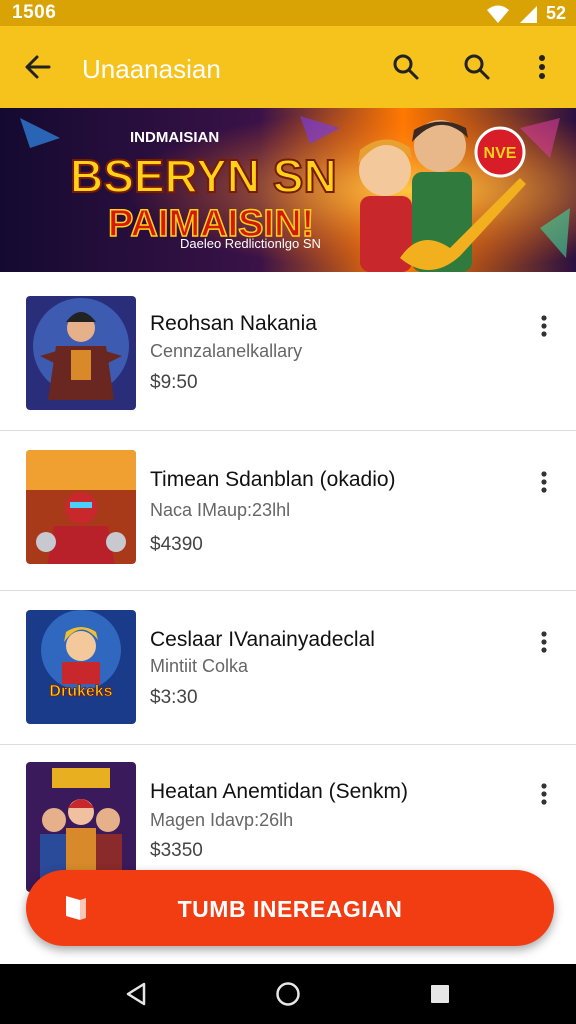 The height and width of the screenshot is (1024, 576). What do you see at coordinates (273, 479) in the screenshot?
I see `item-title: Timean Sdanblan (okadio)` at bounding box center [273, 479].